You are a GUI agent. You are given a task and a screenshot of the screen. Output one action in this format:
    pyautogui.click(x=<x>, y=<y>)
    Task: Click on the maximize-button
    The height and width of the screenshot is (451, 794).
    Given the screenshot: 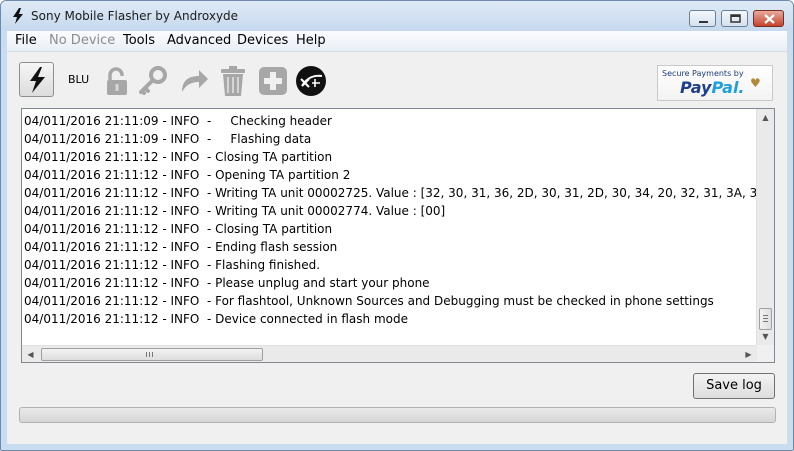 What is the action you would take?
    pyautogui.click(x=734, y=18)
    